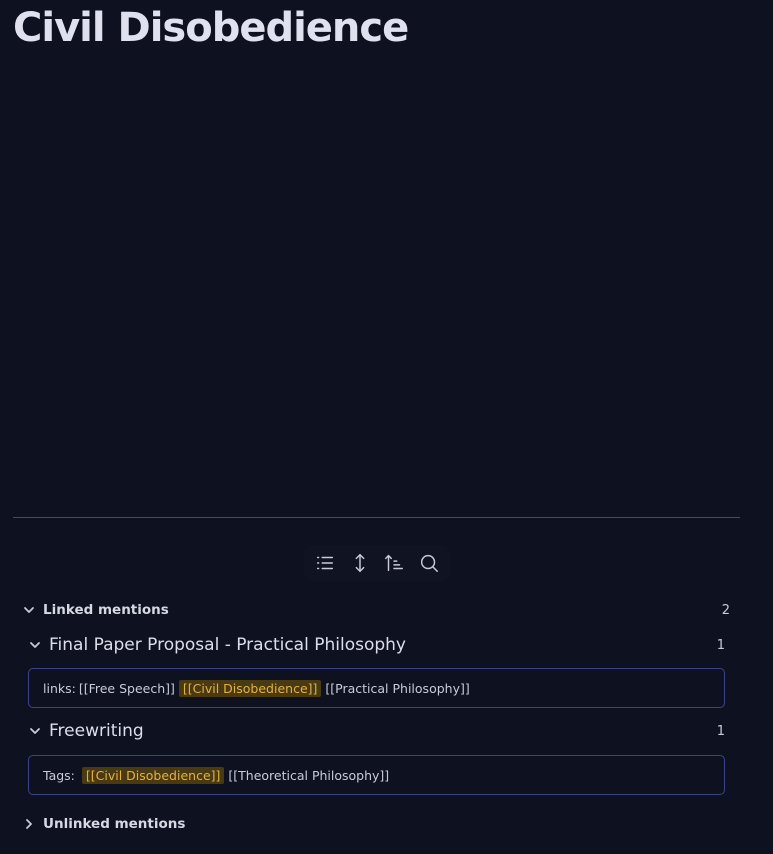 This screenshot has height=854, width=773. What do you see at coordinates (376, 517) in the screenshot?
I see `backlinks-divider` at bounding box center [376, 517].